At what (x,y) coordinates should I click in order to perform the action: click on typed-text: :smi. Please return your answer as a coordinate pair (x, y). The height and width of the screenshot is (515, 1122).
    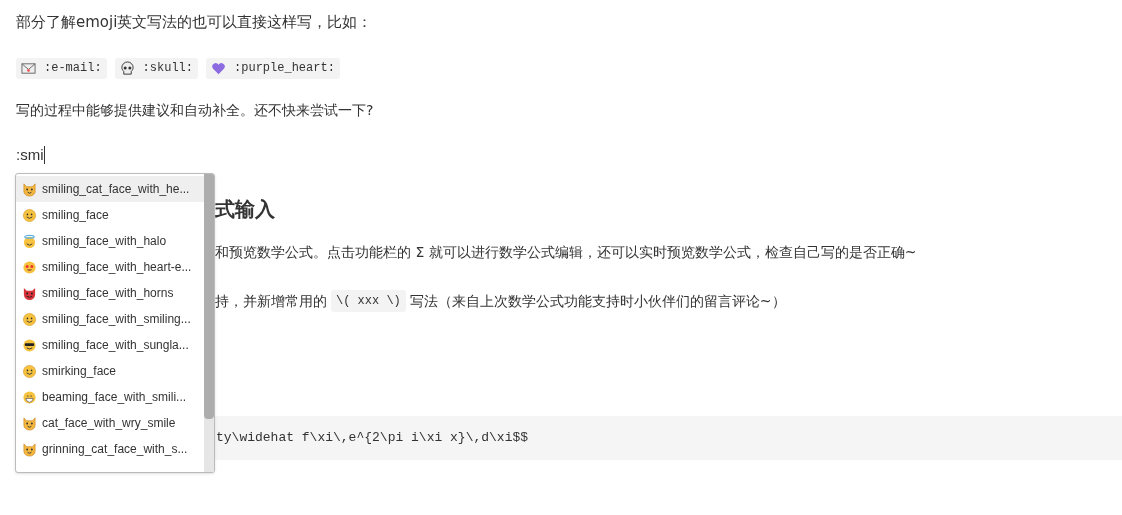
    Looking at the image, I should click on (30, 154).